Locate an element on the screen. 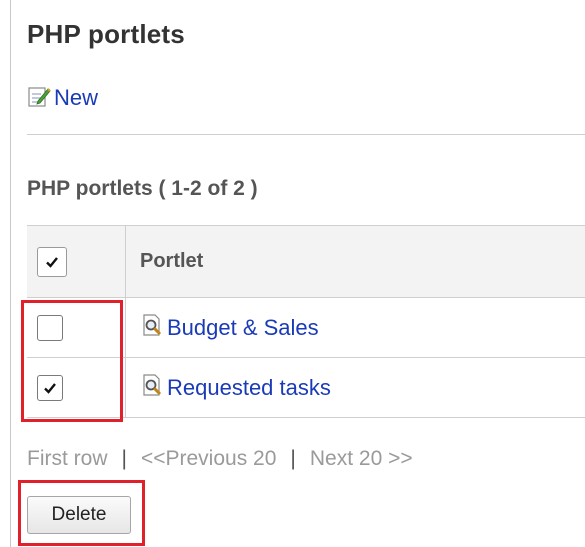 The height and width of the screenshot is (547, 585). portlet-link-requested-tasks: Requested tasks is located at coordinates (235, 387).